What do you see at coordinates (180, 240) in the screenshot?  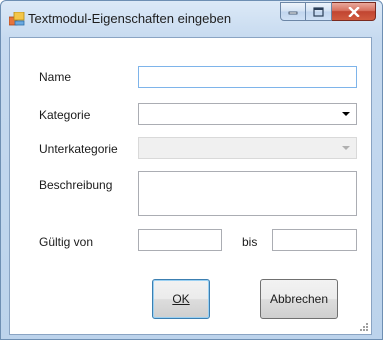 I see `gueltig-von-input` at bounding box center [180, 240].